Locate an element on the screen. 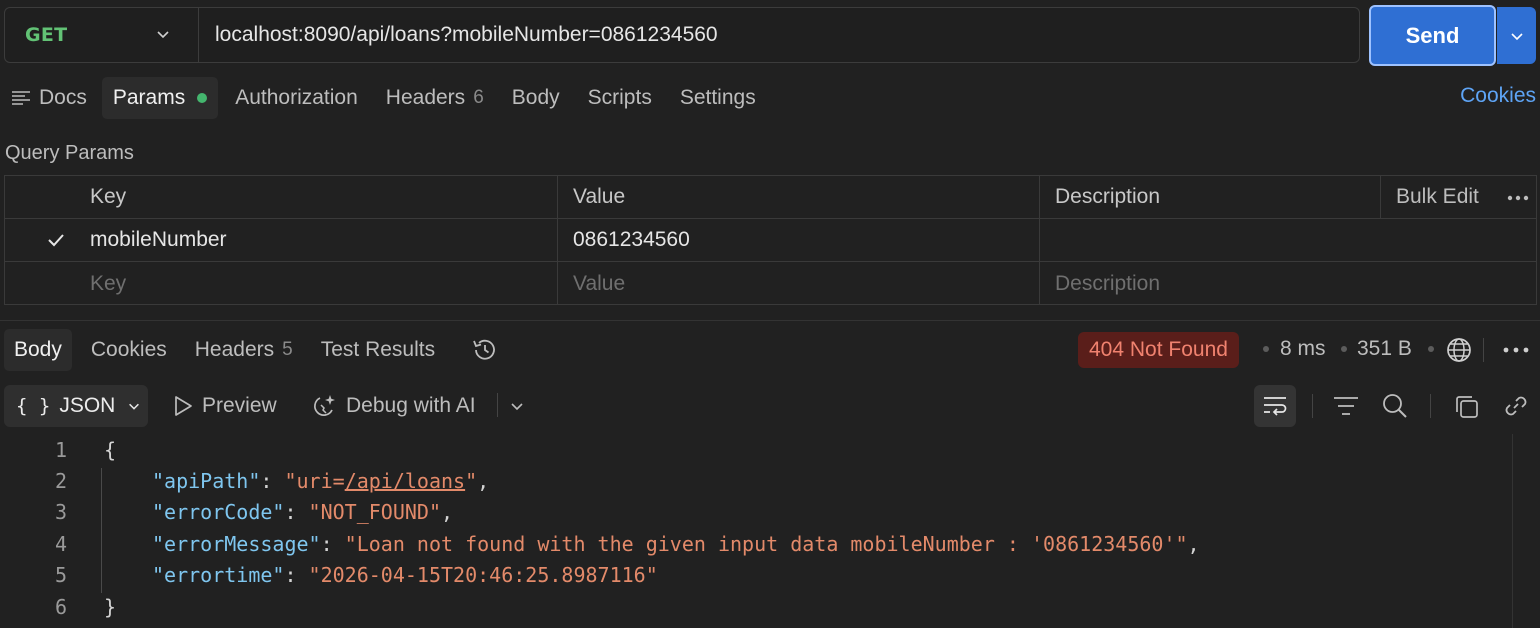  copy-icon is located at coordinates (1467, 407).